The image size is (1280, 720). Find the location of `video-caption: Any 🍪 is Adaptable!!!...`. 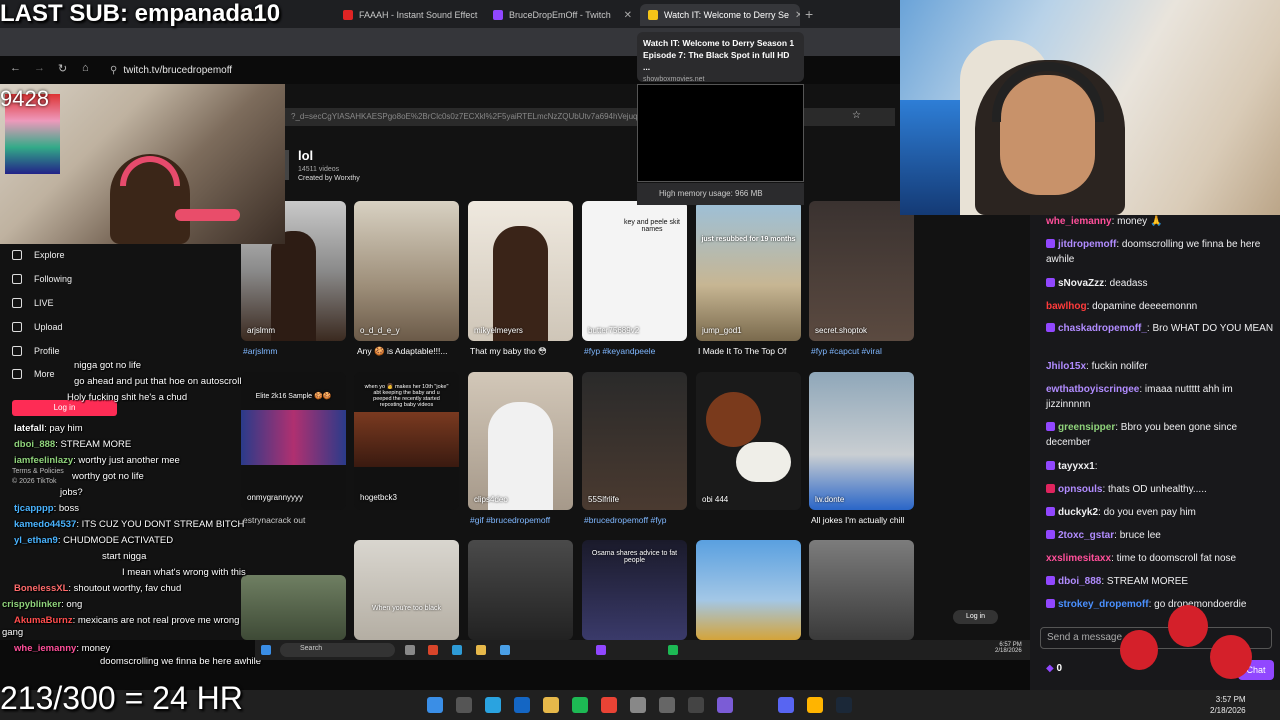

video-caption: Any 🍪 is Adaptable!!!... is located at coordinates (409, 351).